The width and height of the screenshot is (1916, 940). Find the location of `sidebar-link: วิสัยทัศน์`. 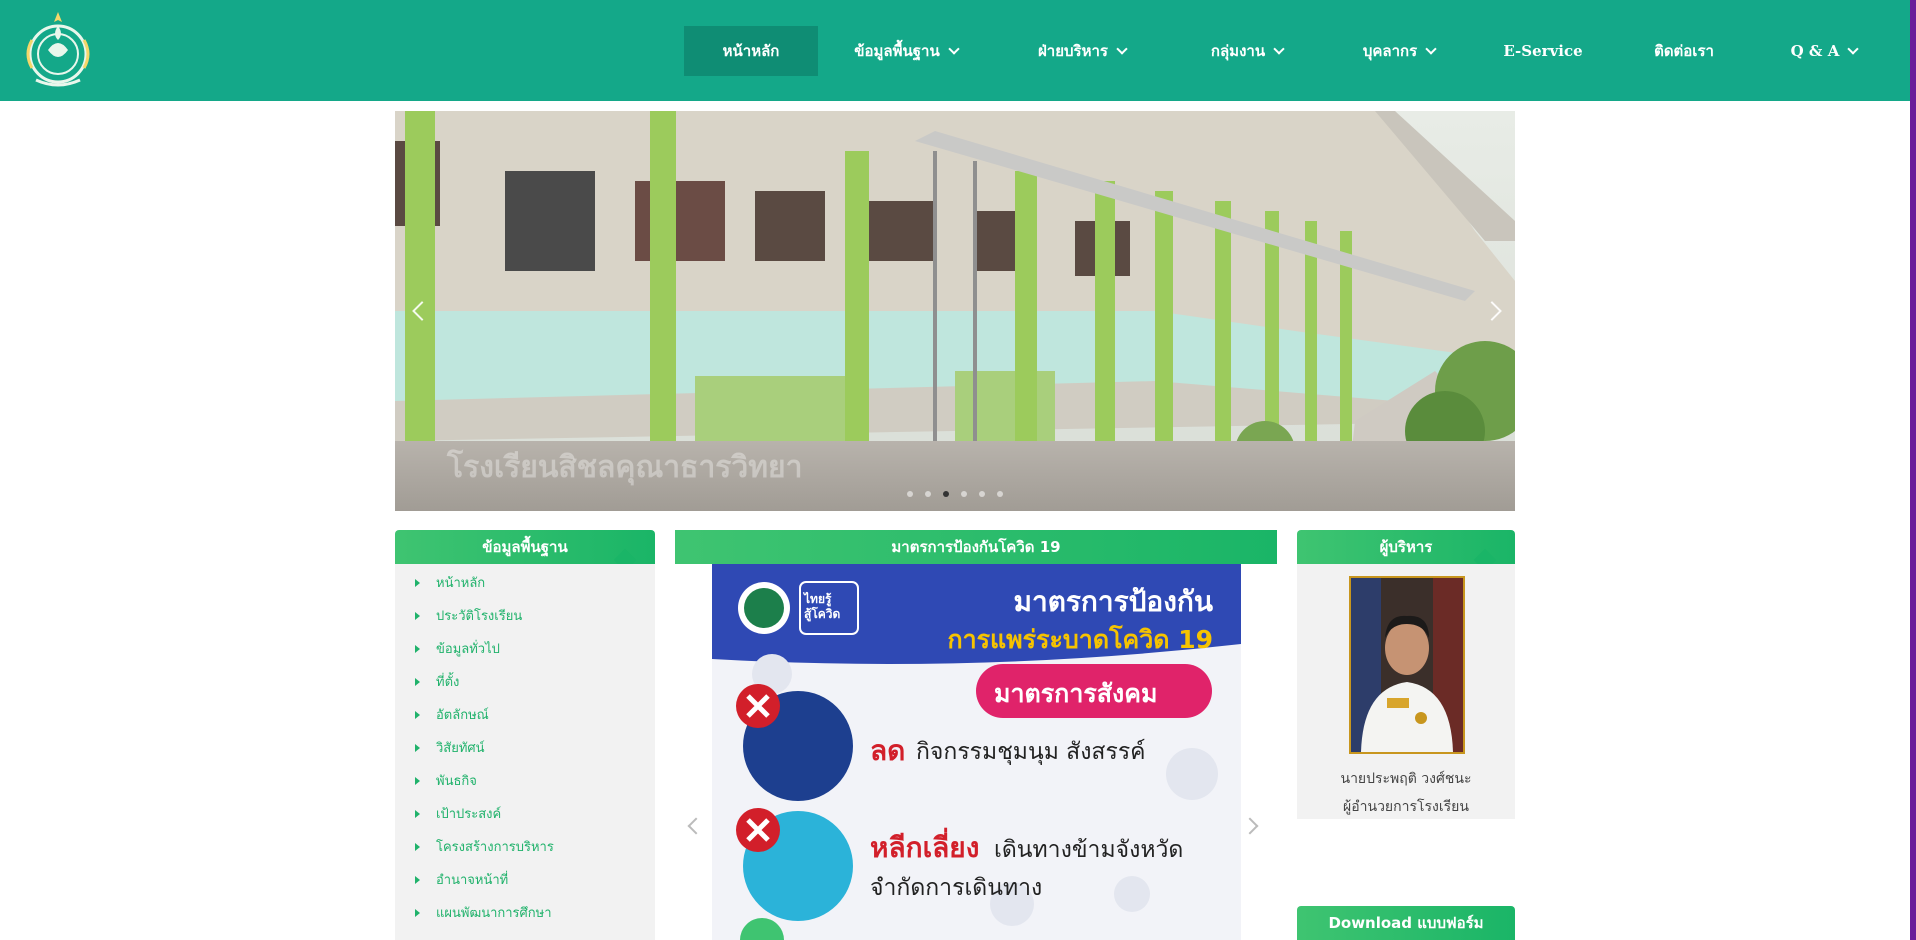

sidebar-link: วิสัยทัศน์ is located at coordinates (450, 747).